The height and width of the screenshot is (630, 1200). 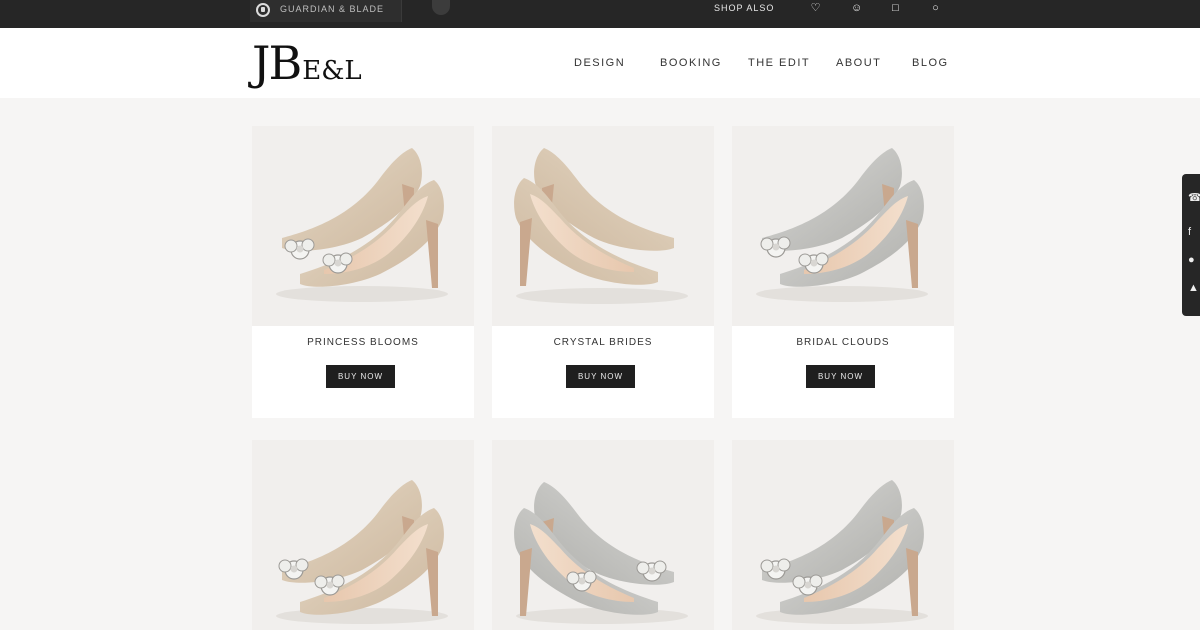 I want to click on product-card: CRYSTAL BRIDES BUY NOW, so click(x=603, y=272).